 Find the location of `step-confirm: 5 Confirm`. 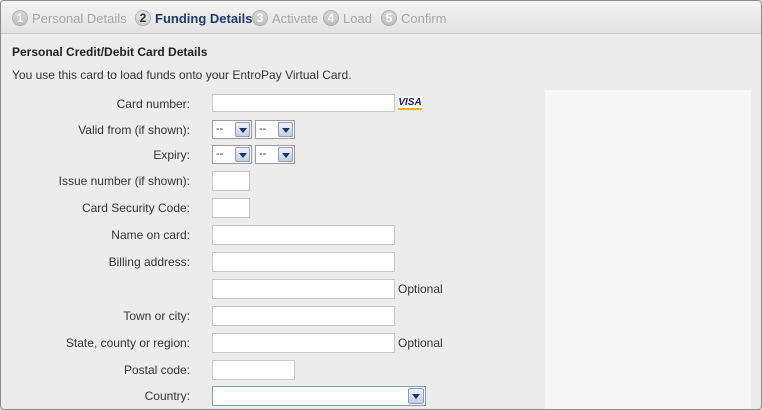

step-confirm: 5 Confirm is located at coordinates (414, 18).